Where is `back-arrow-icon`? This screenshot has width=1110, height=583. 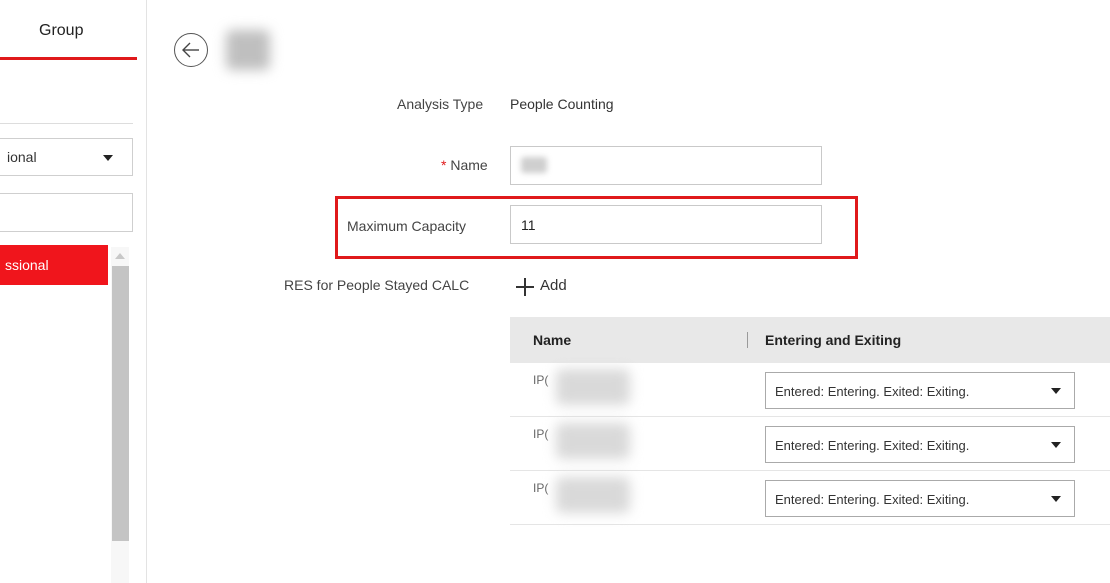
back-arrow-icon is located at coordinates (190, 50).